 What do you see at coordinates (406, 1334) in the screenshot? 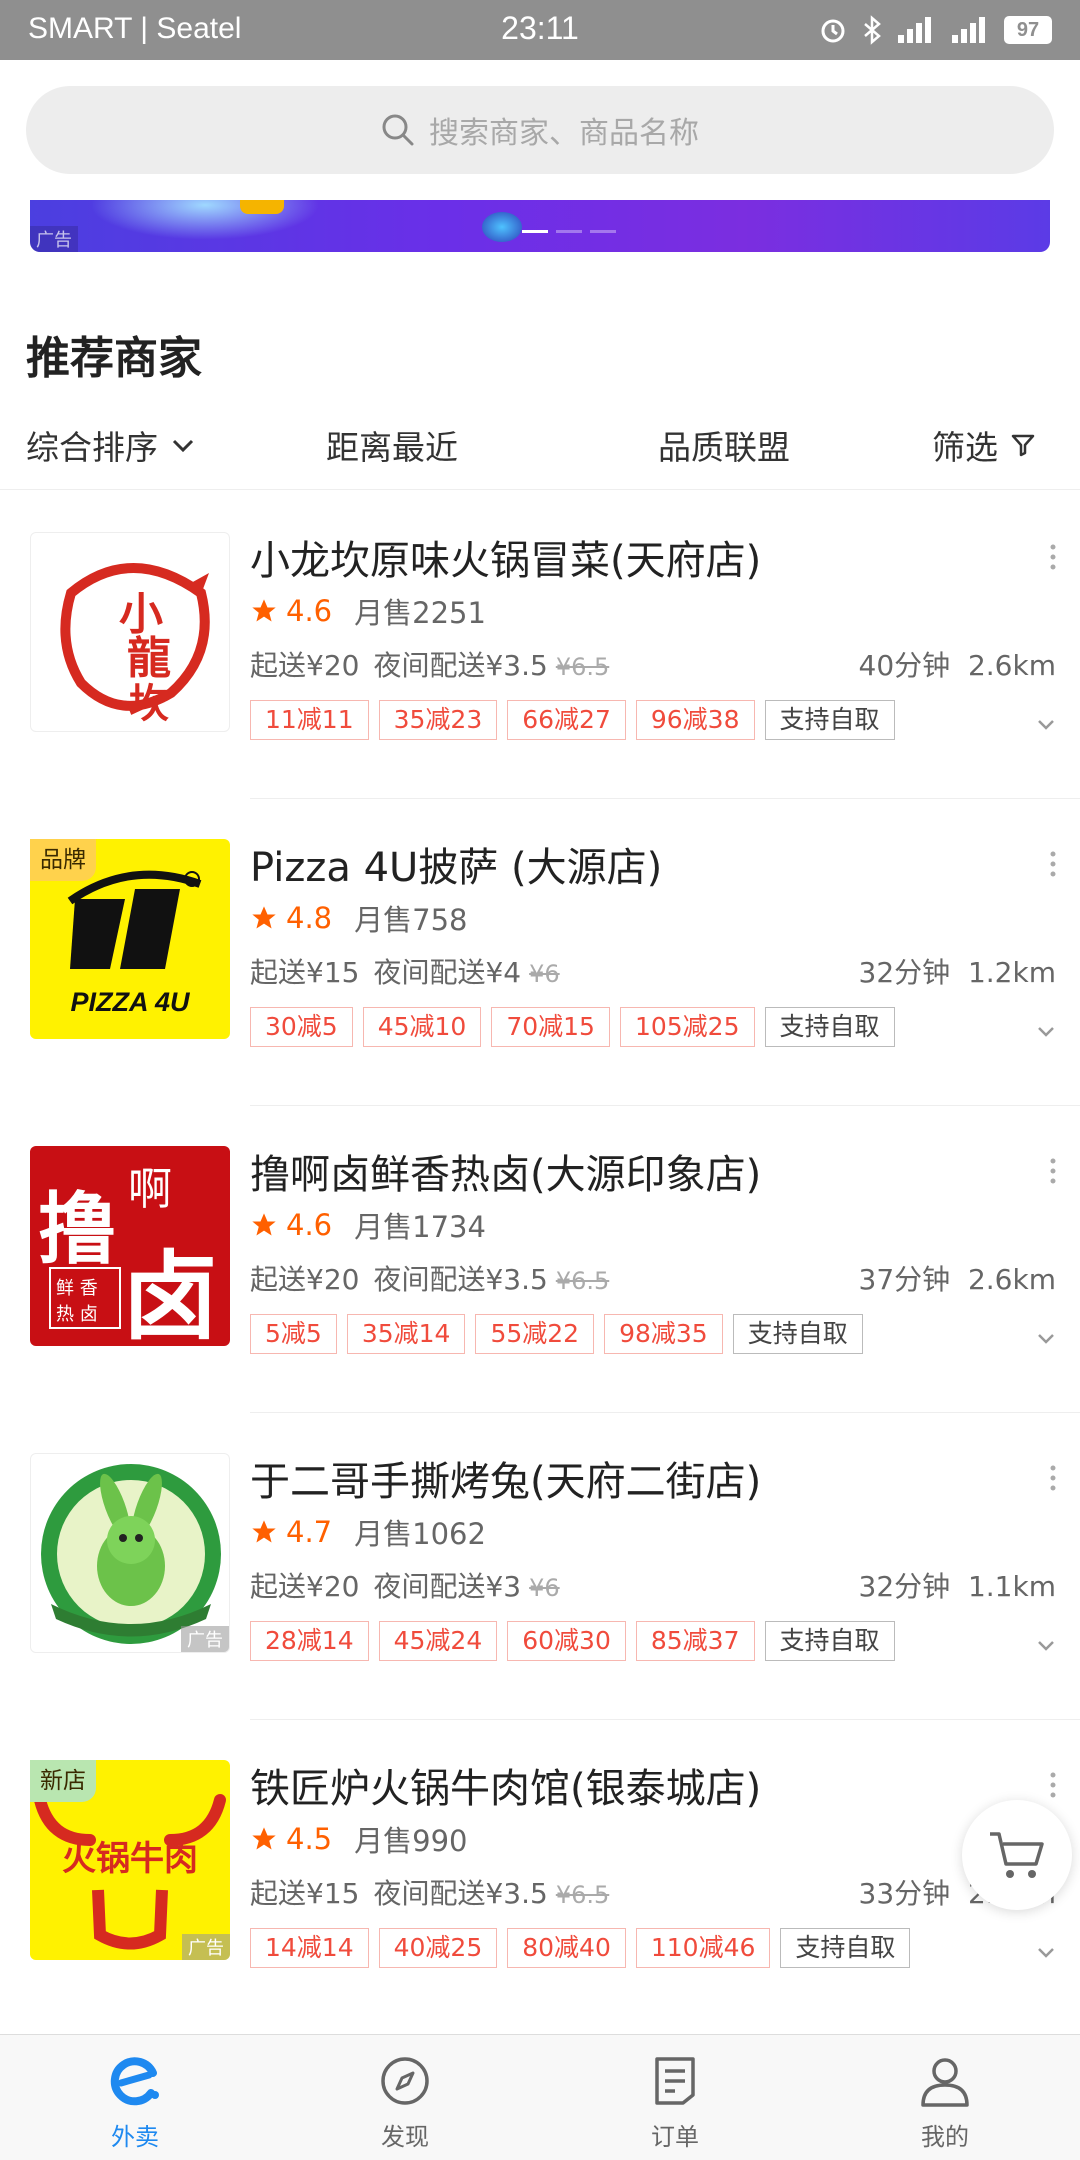
I see `promo-tag: 35减14` at bounding box center [406, 1334].